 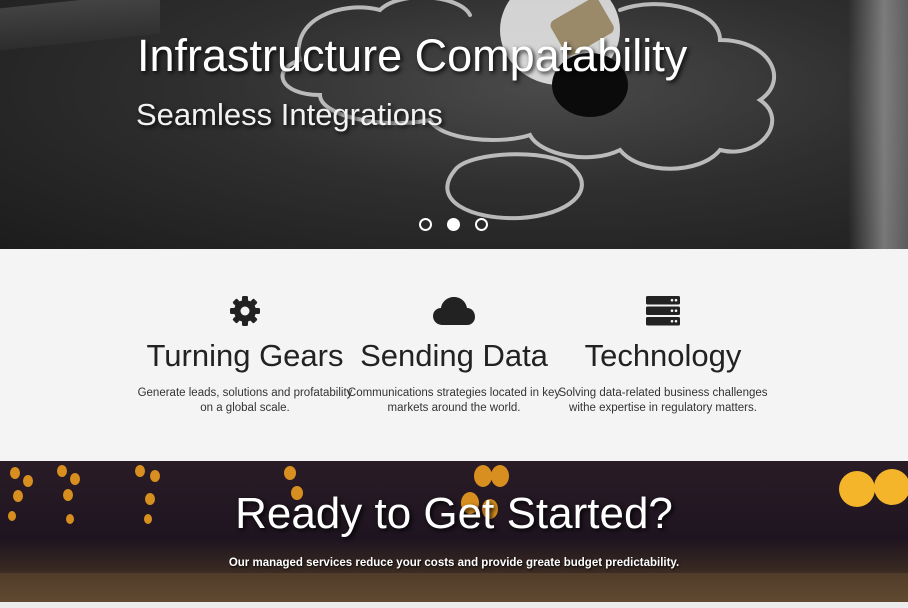 What do you see at coordinates (663, 311) in the screenshot?
I see `server-icon` at bounding box center [663, 311].